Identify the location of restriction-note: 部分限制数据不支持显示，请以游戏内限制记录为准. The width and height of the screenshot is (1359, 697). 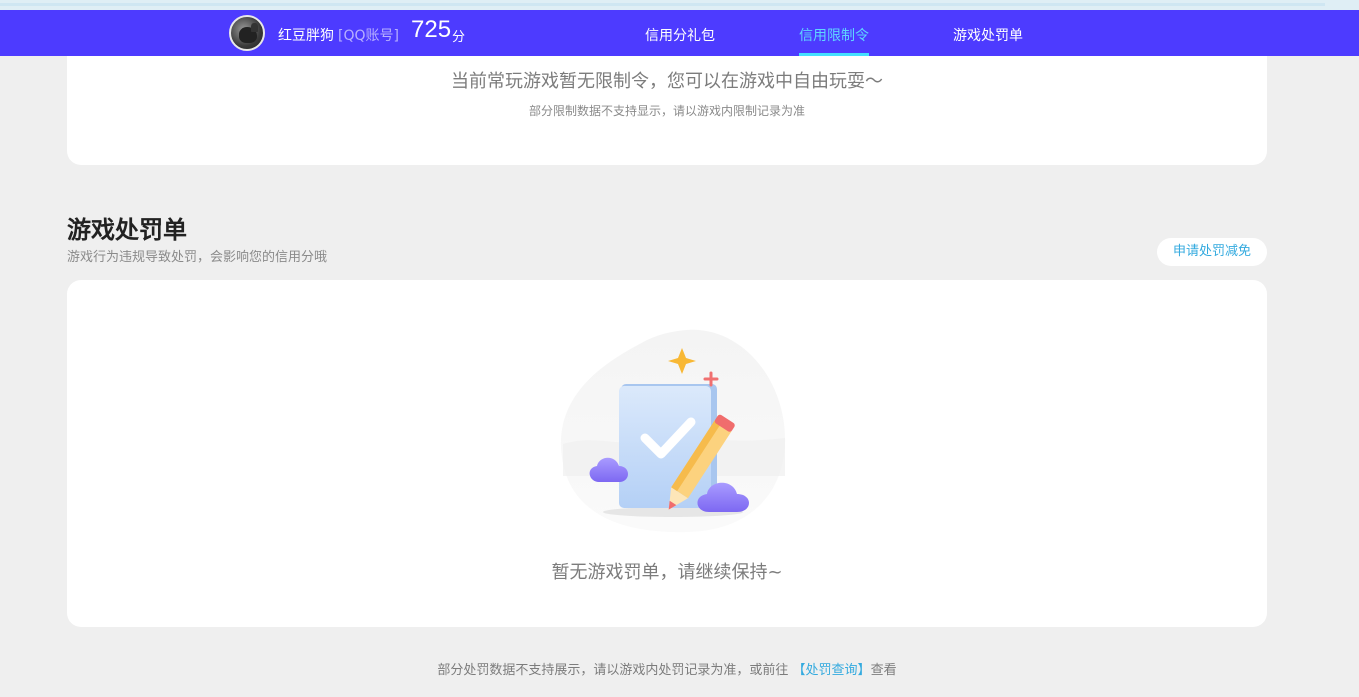
(666, 111).